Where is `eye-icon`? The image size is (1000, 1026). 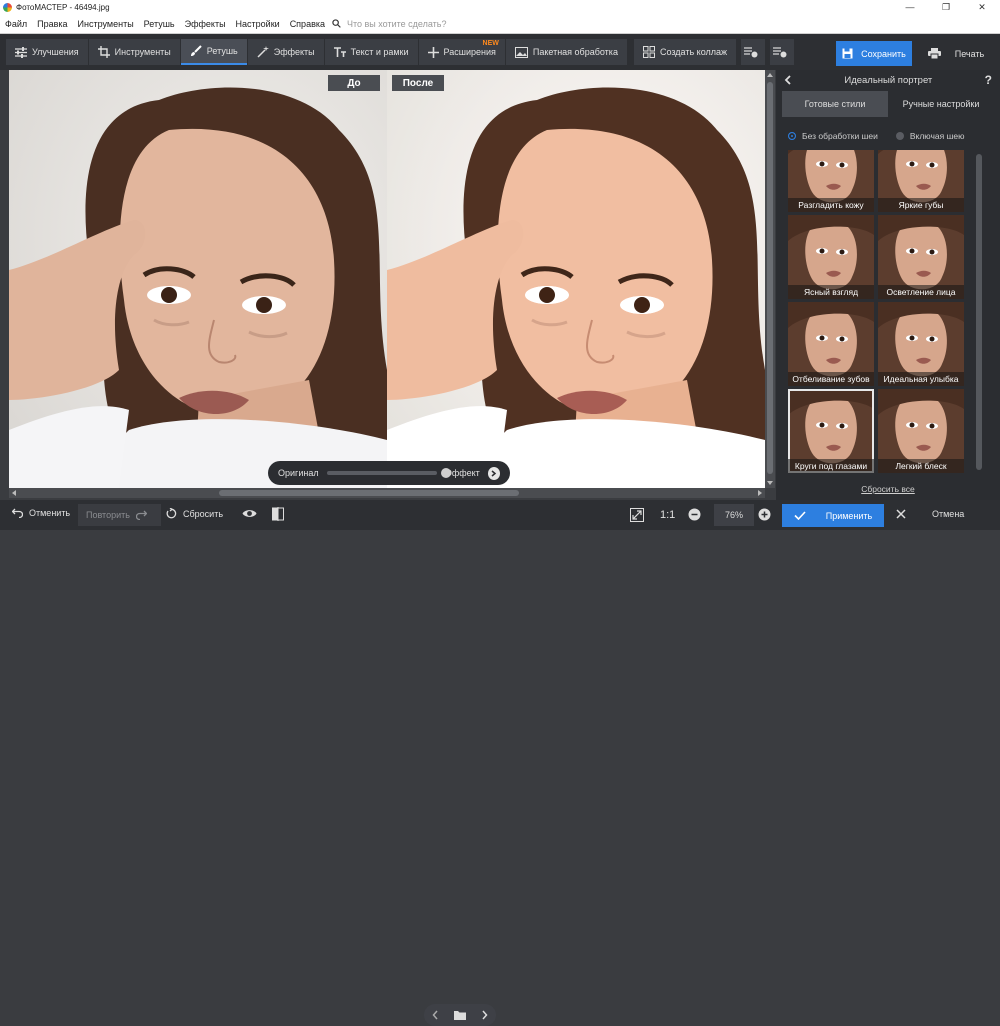
eye-icon is located at coordinates (249, 515).